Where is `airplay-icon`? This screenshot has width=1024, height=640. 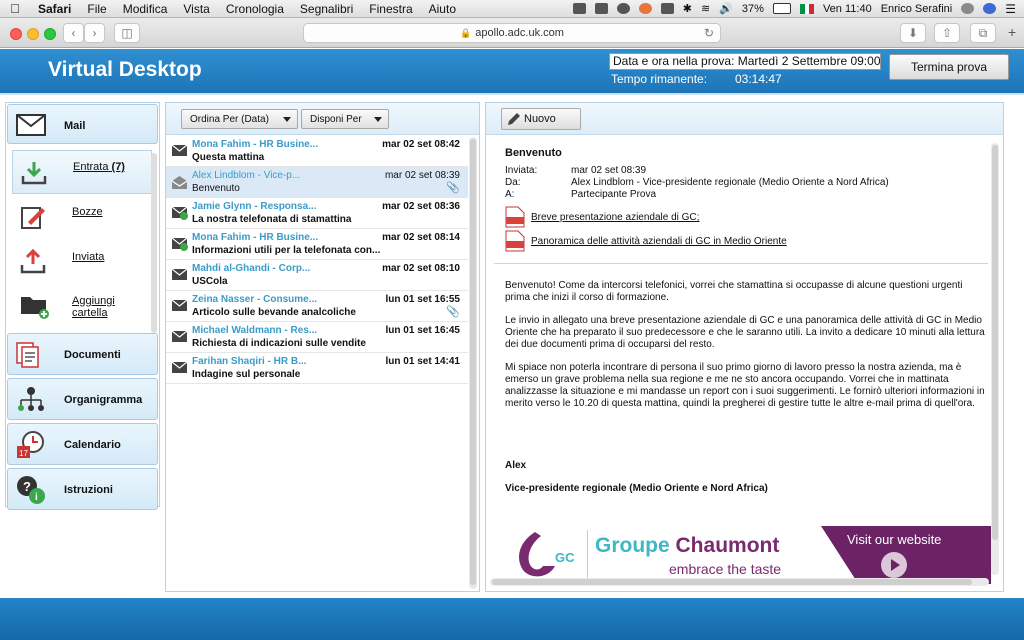
airplay-icon is located at coordinates (667, 8).